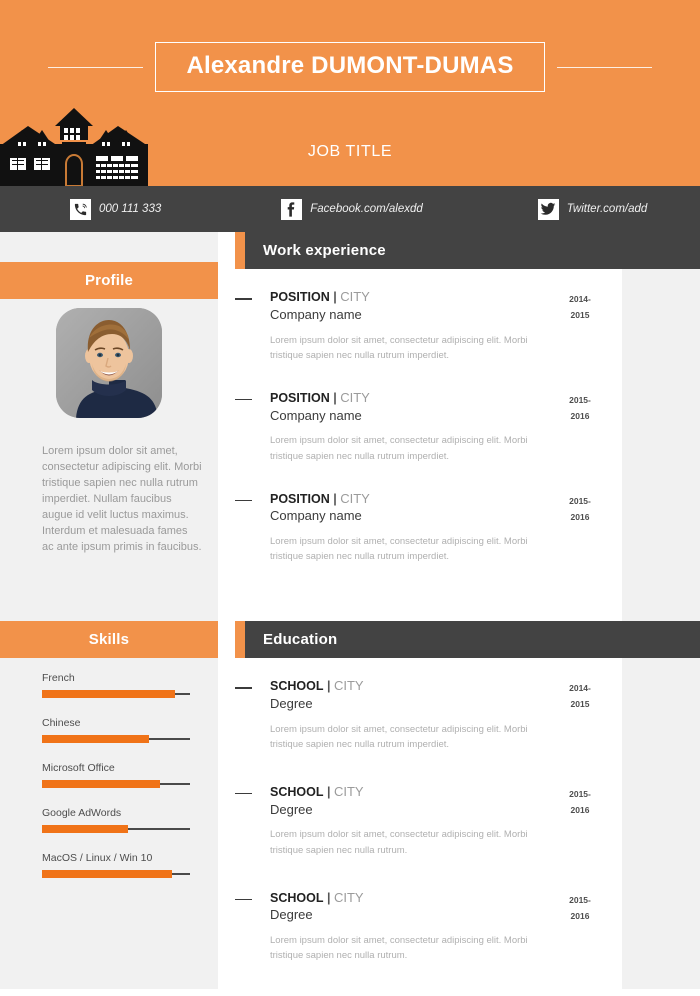  What do you see at coordinates (61, 723) in the screenshot?
I see `skill-label: Chinese` at bounding box center [61, 723].